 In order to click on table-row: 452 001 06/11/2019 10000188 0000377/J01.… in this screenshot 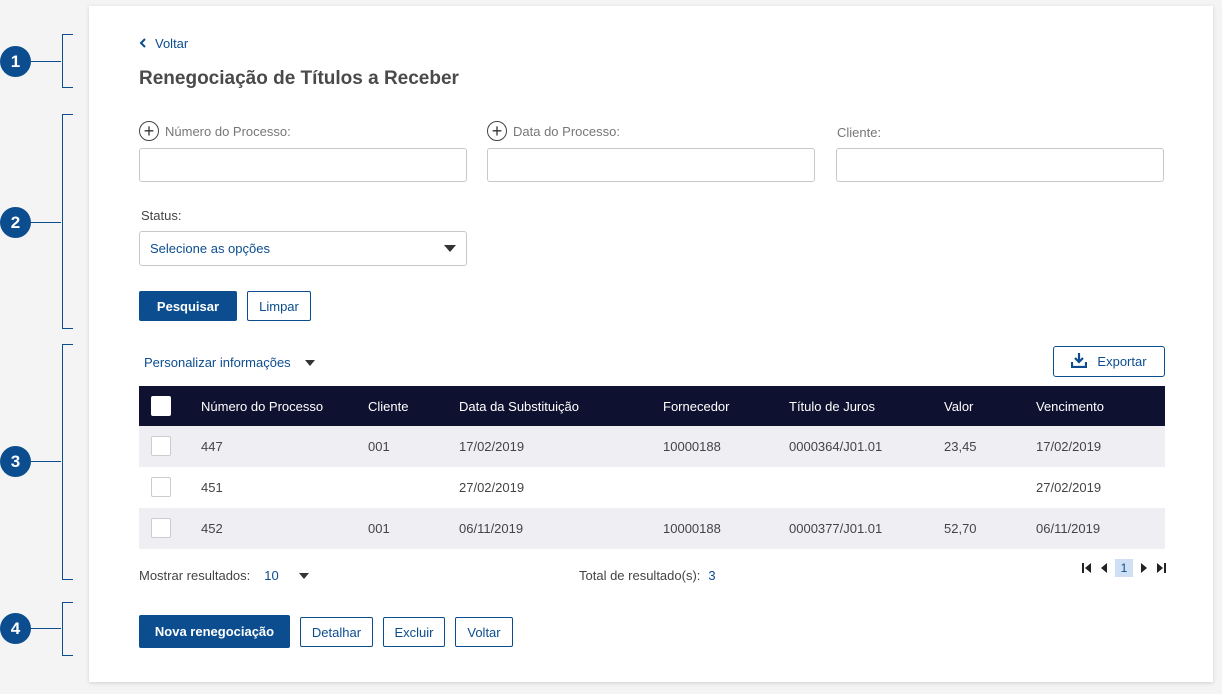, I will do `click(652, 528)`.